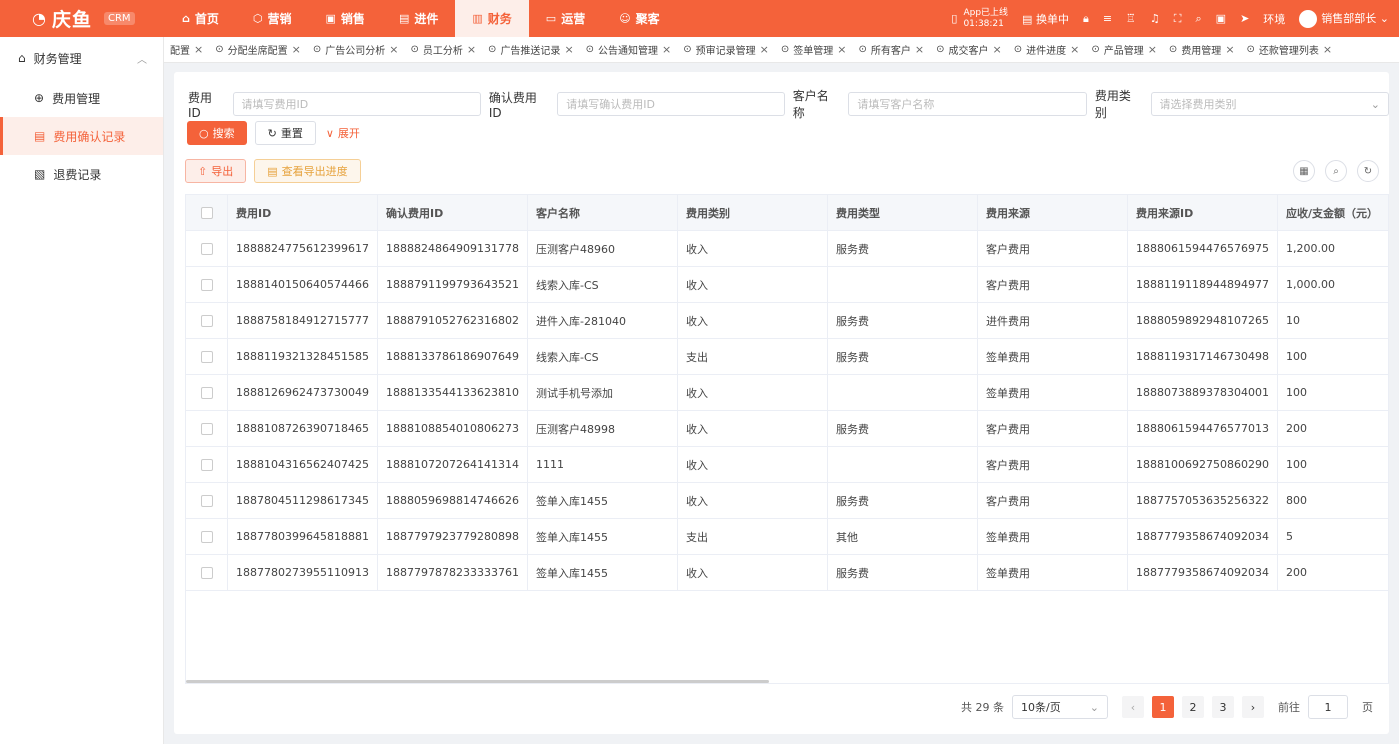 The image size is (1399, 744). What do you see at coordinates (903, 213) in the screenshot?
I see `column-header: 费用类型` at bounding box center [903, 213].